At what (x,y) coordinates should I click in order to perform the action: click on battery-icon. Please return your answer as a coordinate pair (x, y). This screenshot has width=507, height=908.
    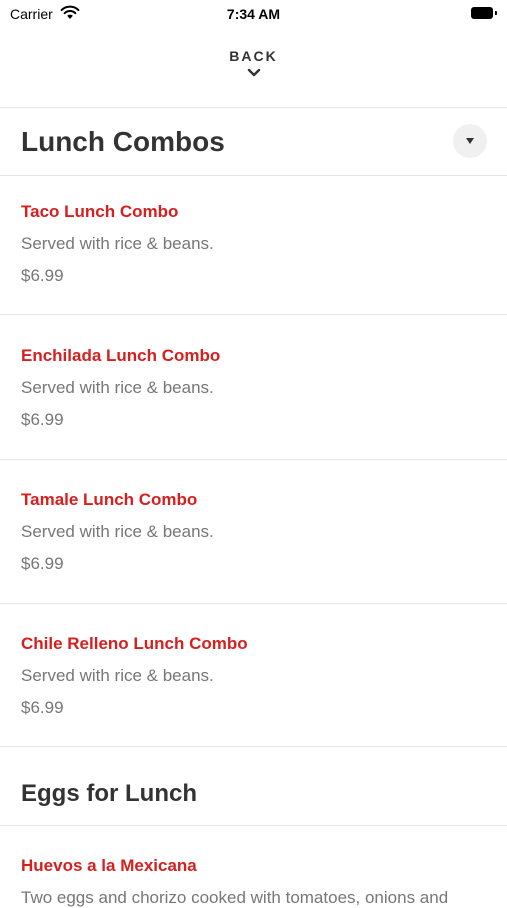
    Looking at the image, I should click on (484, 13).